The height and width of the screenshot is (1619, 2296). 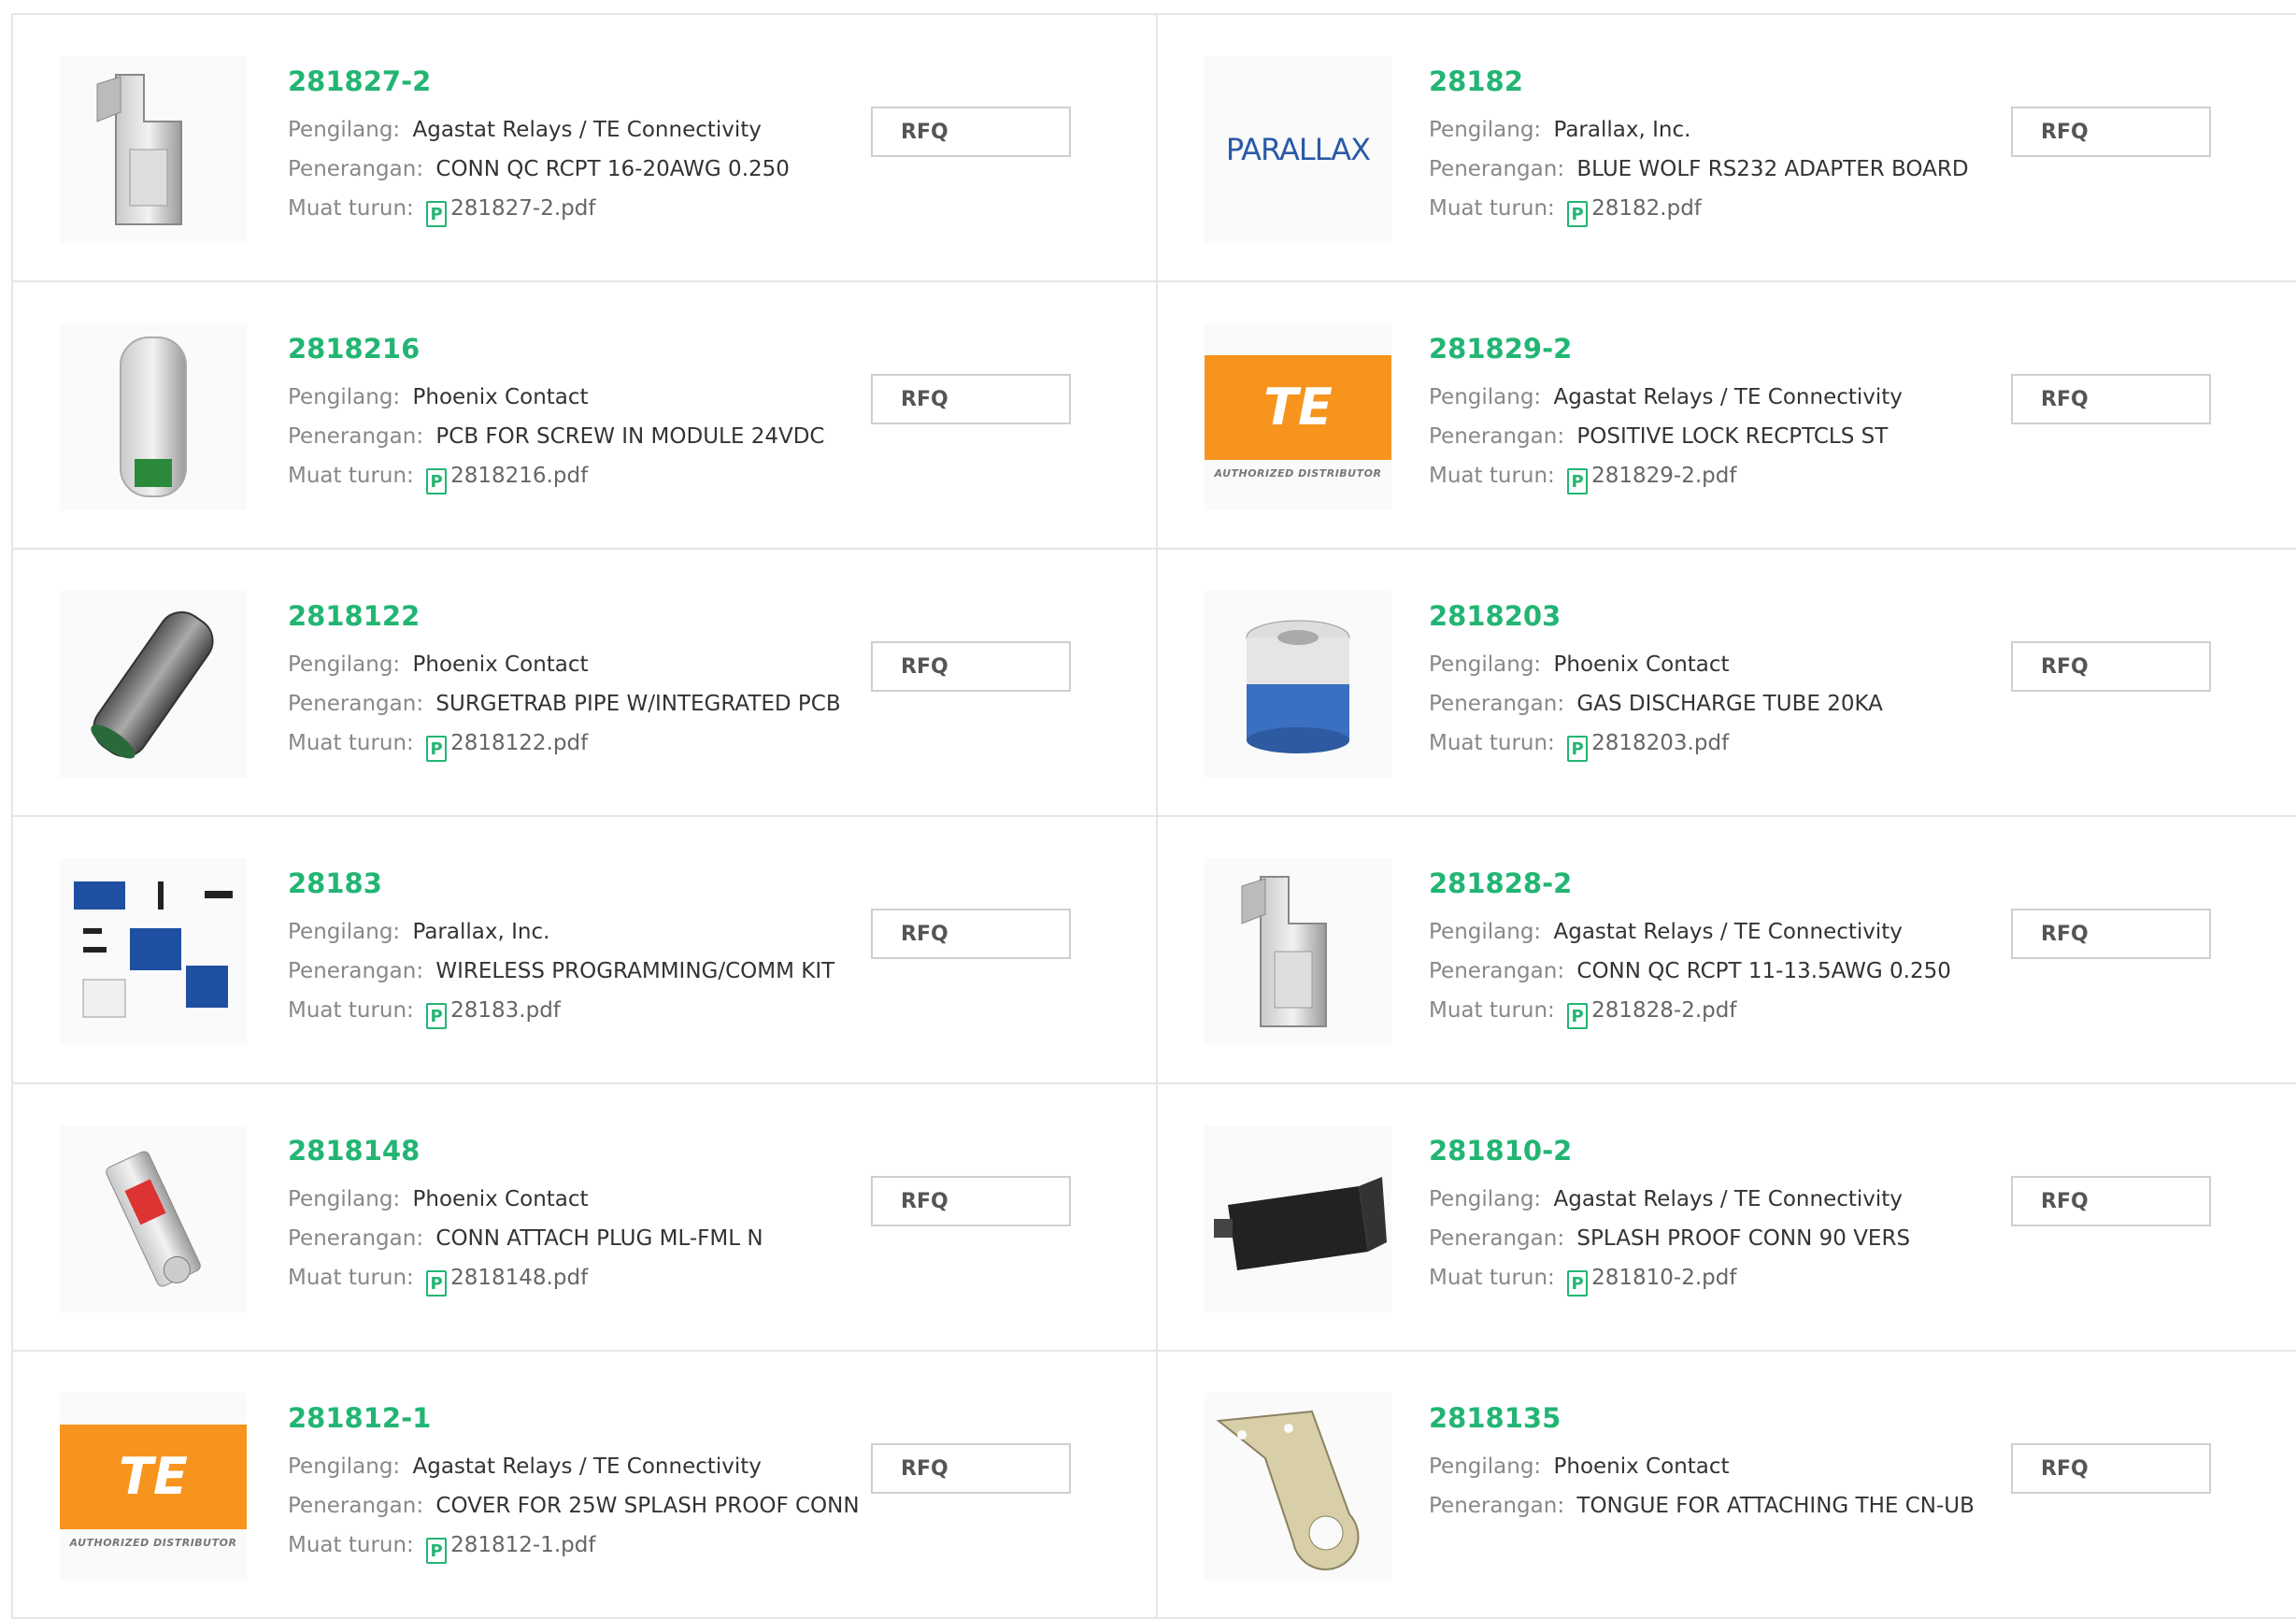 I want to click on datasheet-link: 28183.pdf, so click(x=505, y=1010).